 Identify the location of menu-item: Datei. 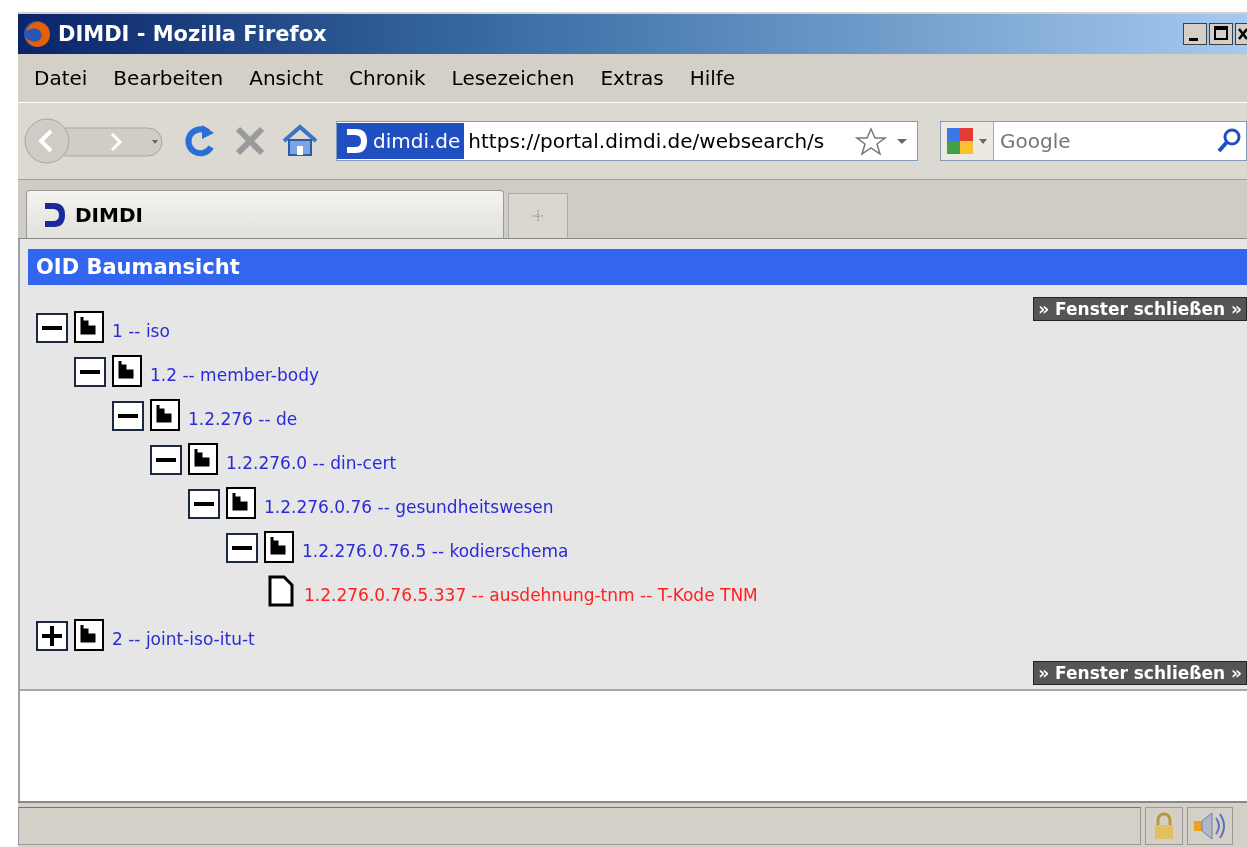
(61, 78).